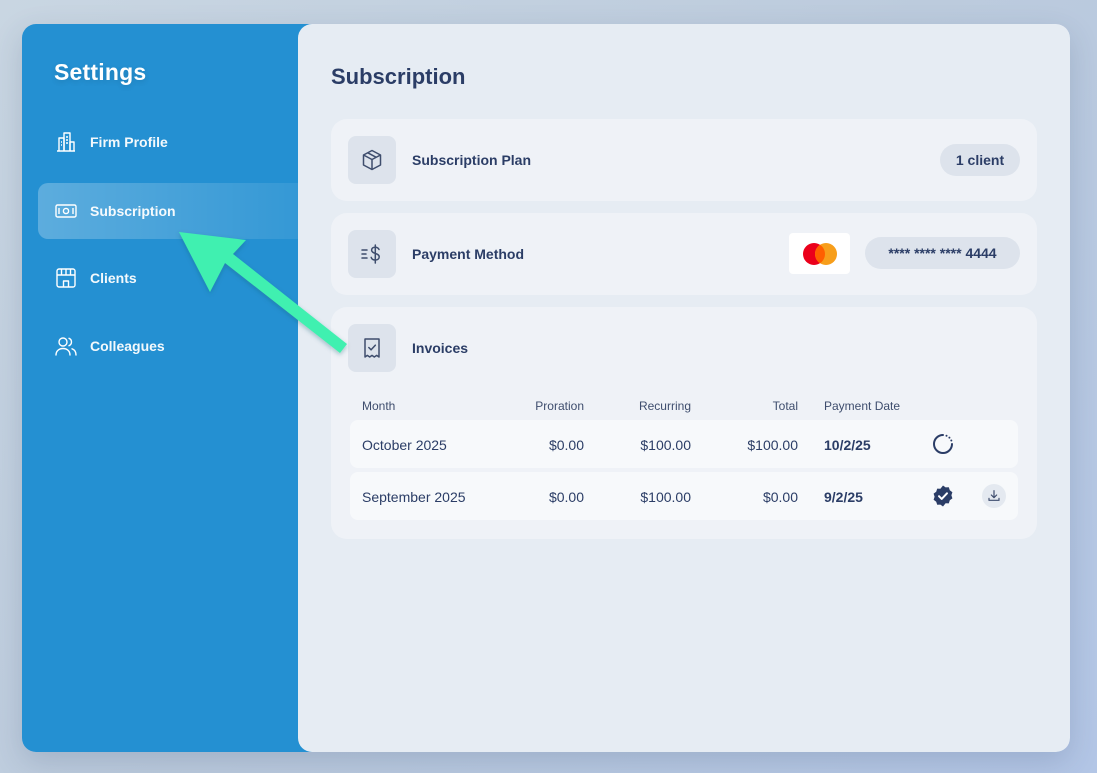 Image resolution: width=1097 pixels, height=773 pixels. I want to click on subscription-plan-card: Subscription Plan 1 client, so click(684, 160).